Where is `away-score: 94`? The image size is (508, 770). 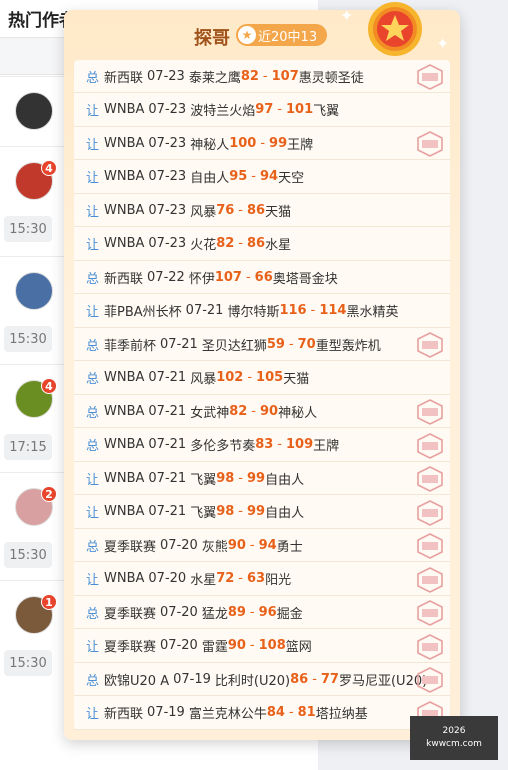
away-score: 94 is located at coordinates (269, 176).